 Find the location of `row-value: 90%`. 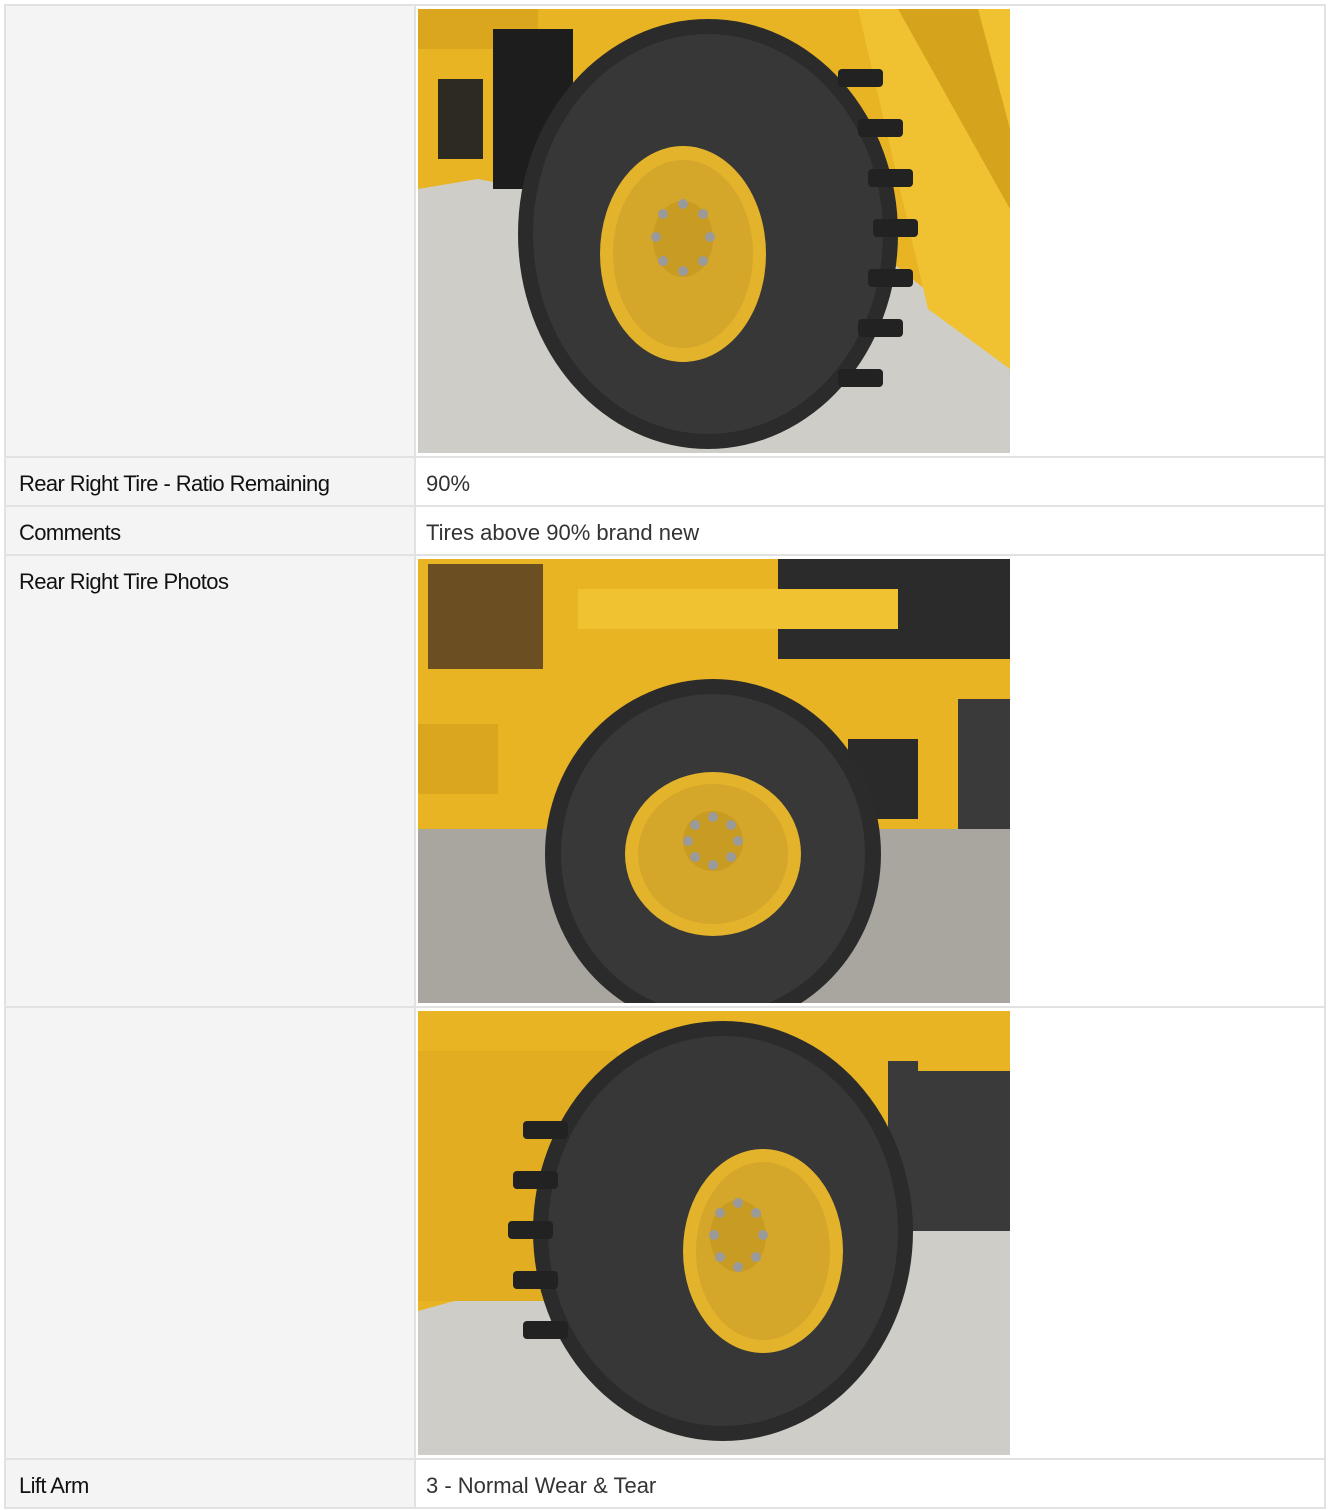

row-value: 90% is located at coordinates (870, 481).